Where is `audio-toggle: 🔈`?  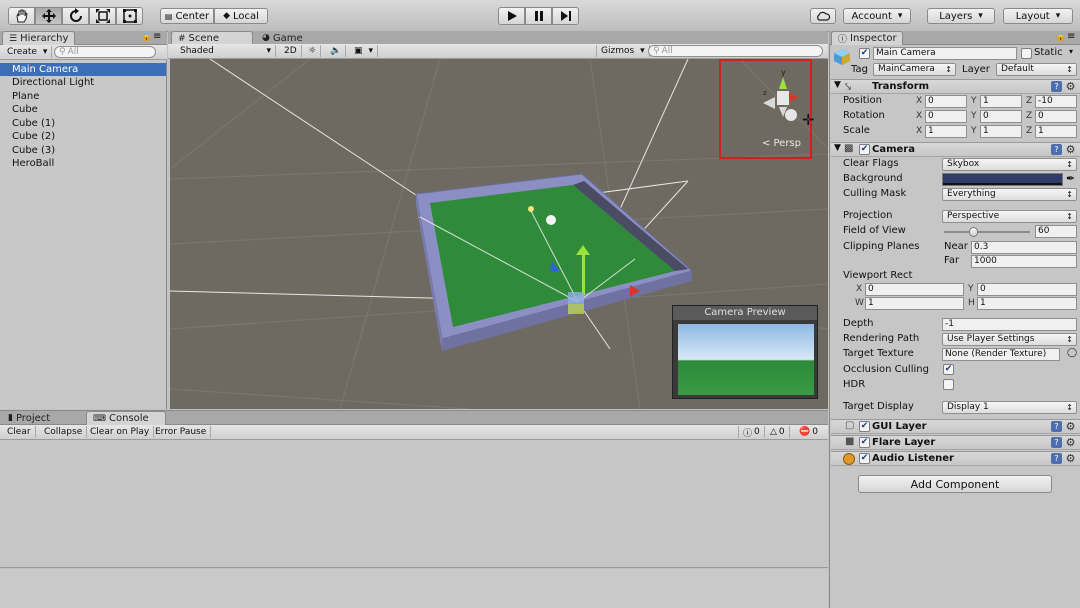
audio-toggle: 🔈 is located at coordinates (336, 51).